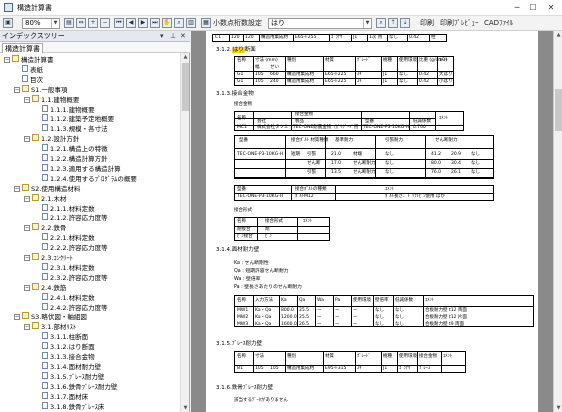  Describe the element at coordinates (131, 23) in the screenshot. I see `prev-page-icon: ◀` at that location.